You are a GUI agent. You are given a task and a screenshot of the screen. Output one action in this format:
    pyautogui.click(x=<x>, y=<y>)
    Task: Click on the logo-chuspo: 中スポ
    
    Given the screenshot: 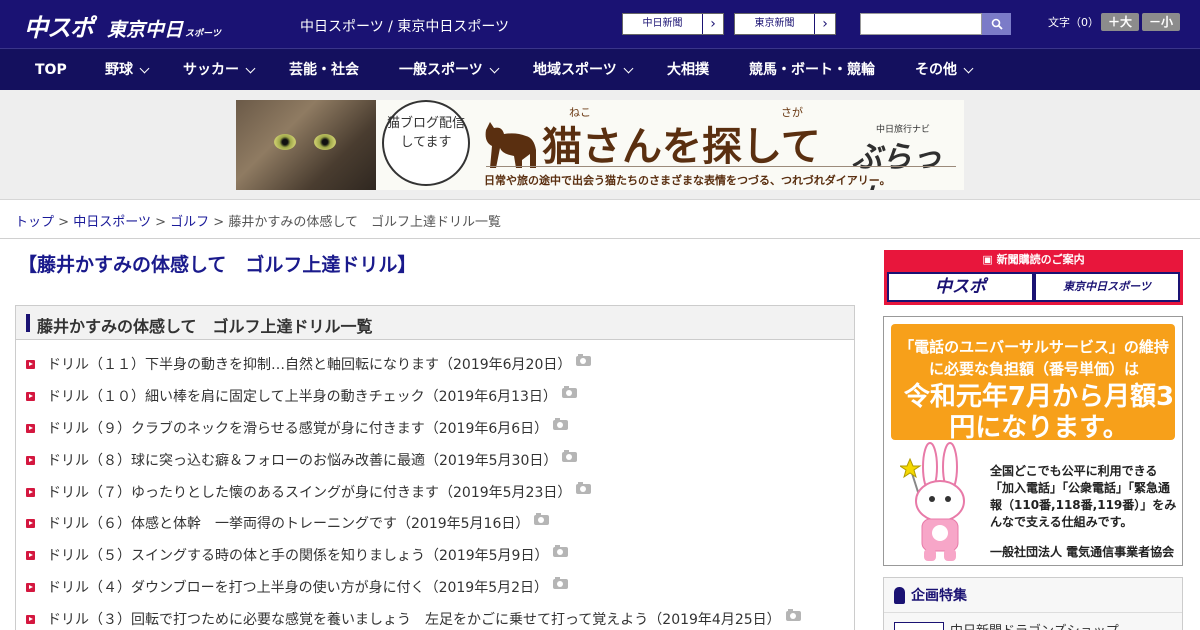 What is the action you would take?
    pyautogui.click(x=59, y=28)
    